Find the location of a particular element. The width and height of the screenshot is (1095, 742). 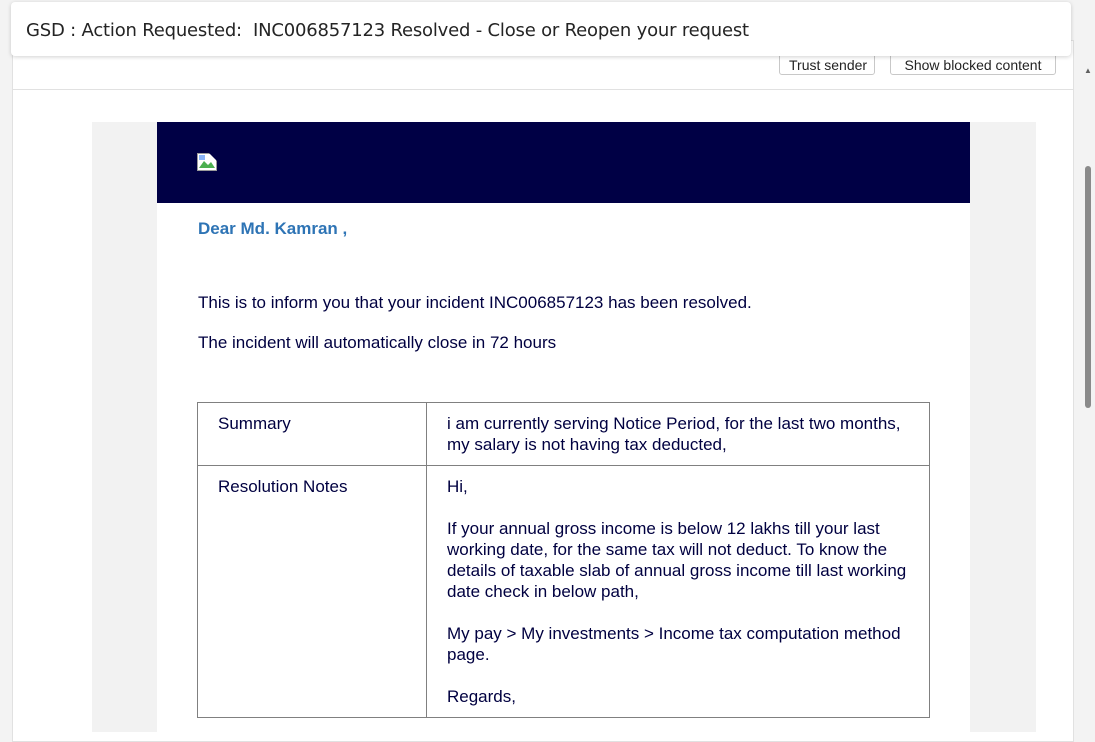

resolution-notes-label: Resolution Notes is located at coordinates (312, 591).